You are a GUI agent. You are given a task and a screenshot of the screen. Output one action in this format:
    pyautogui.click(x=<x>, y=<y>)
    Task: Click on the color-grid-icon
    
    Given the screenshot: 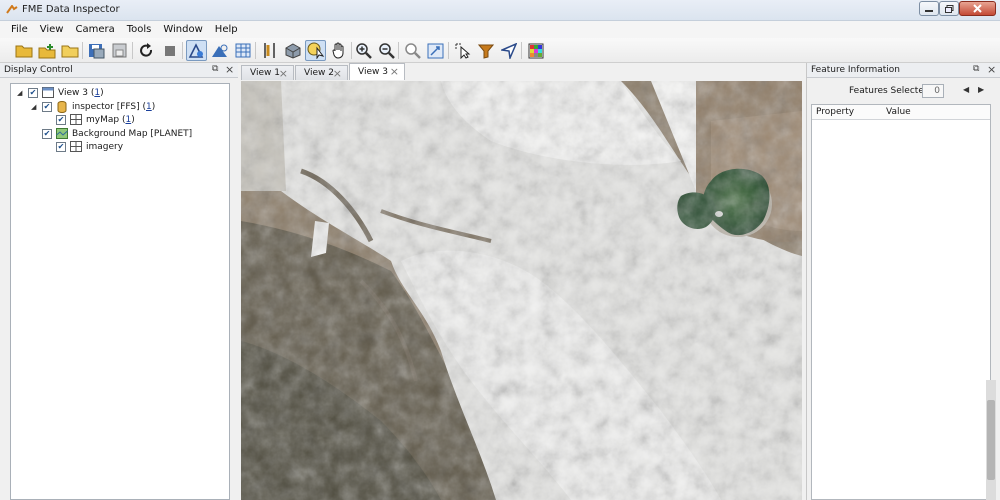 What is the action you would take?
    pyautogui.click(x=535, y=50)
    